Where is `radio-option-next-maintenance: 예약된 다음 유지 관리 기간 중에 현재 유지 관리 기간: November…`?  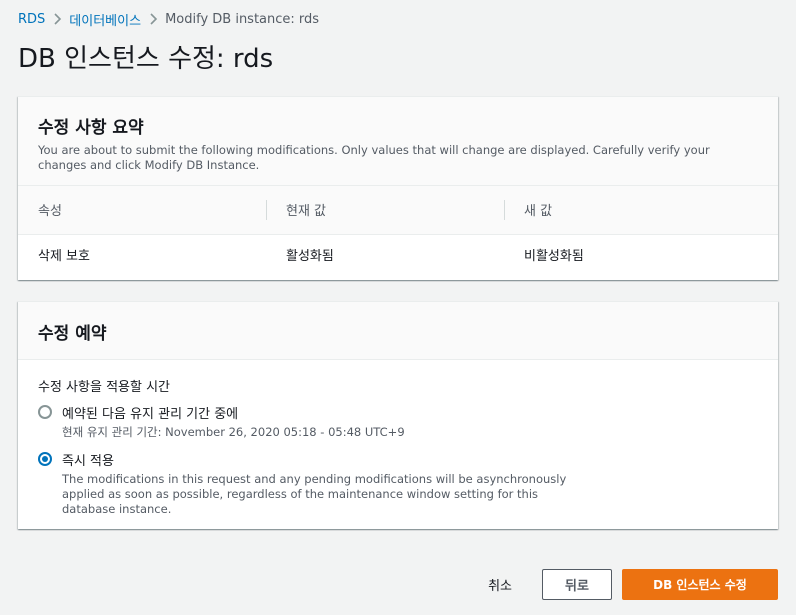
radio-option-next-maintenance: 예약된 다음 유지 관리 기간 중에 현재 유지 관리 기간: November… is located at coordinates (398, 421).